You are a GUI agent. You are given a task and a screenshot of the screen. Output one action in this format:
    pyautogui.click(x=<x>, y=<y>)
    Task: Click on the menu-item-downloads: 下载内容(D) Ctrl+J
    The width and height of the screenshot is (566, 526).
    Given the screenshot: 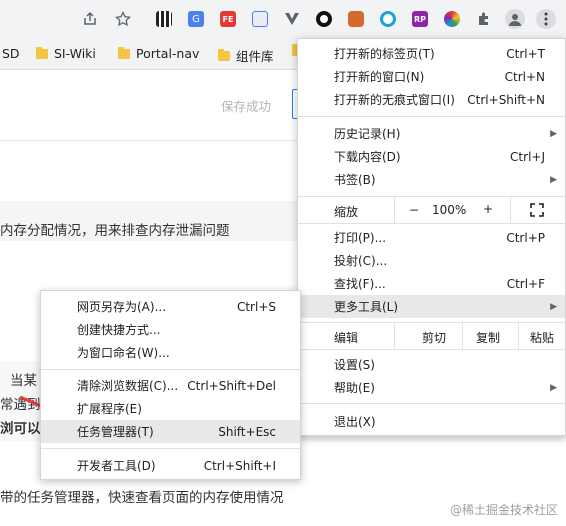 What is the action you would take?
    pyautogui.click(x=431, y=156)
    